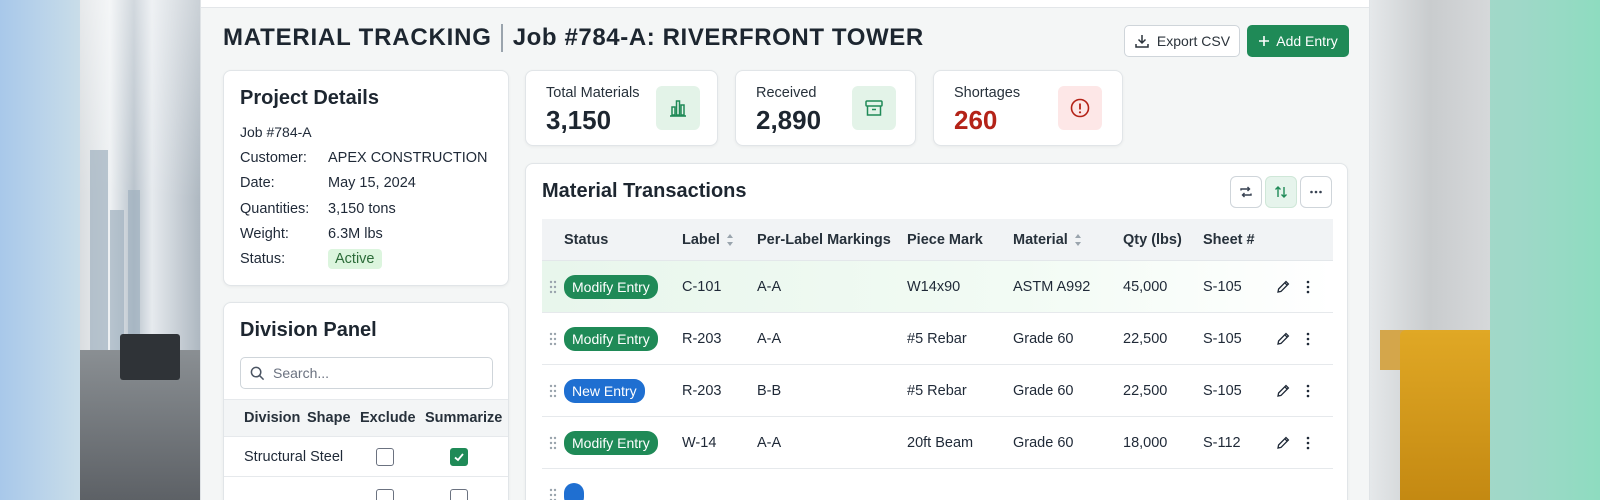 This screenshot has height=500, width=1600. What do you see at coordinates (329, 418) in the screenshot?
I see `col-shape: Shape` at bounding box center [329, 418].